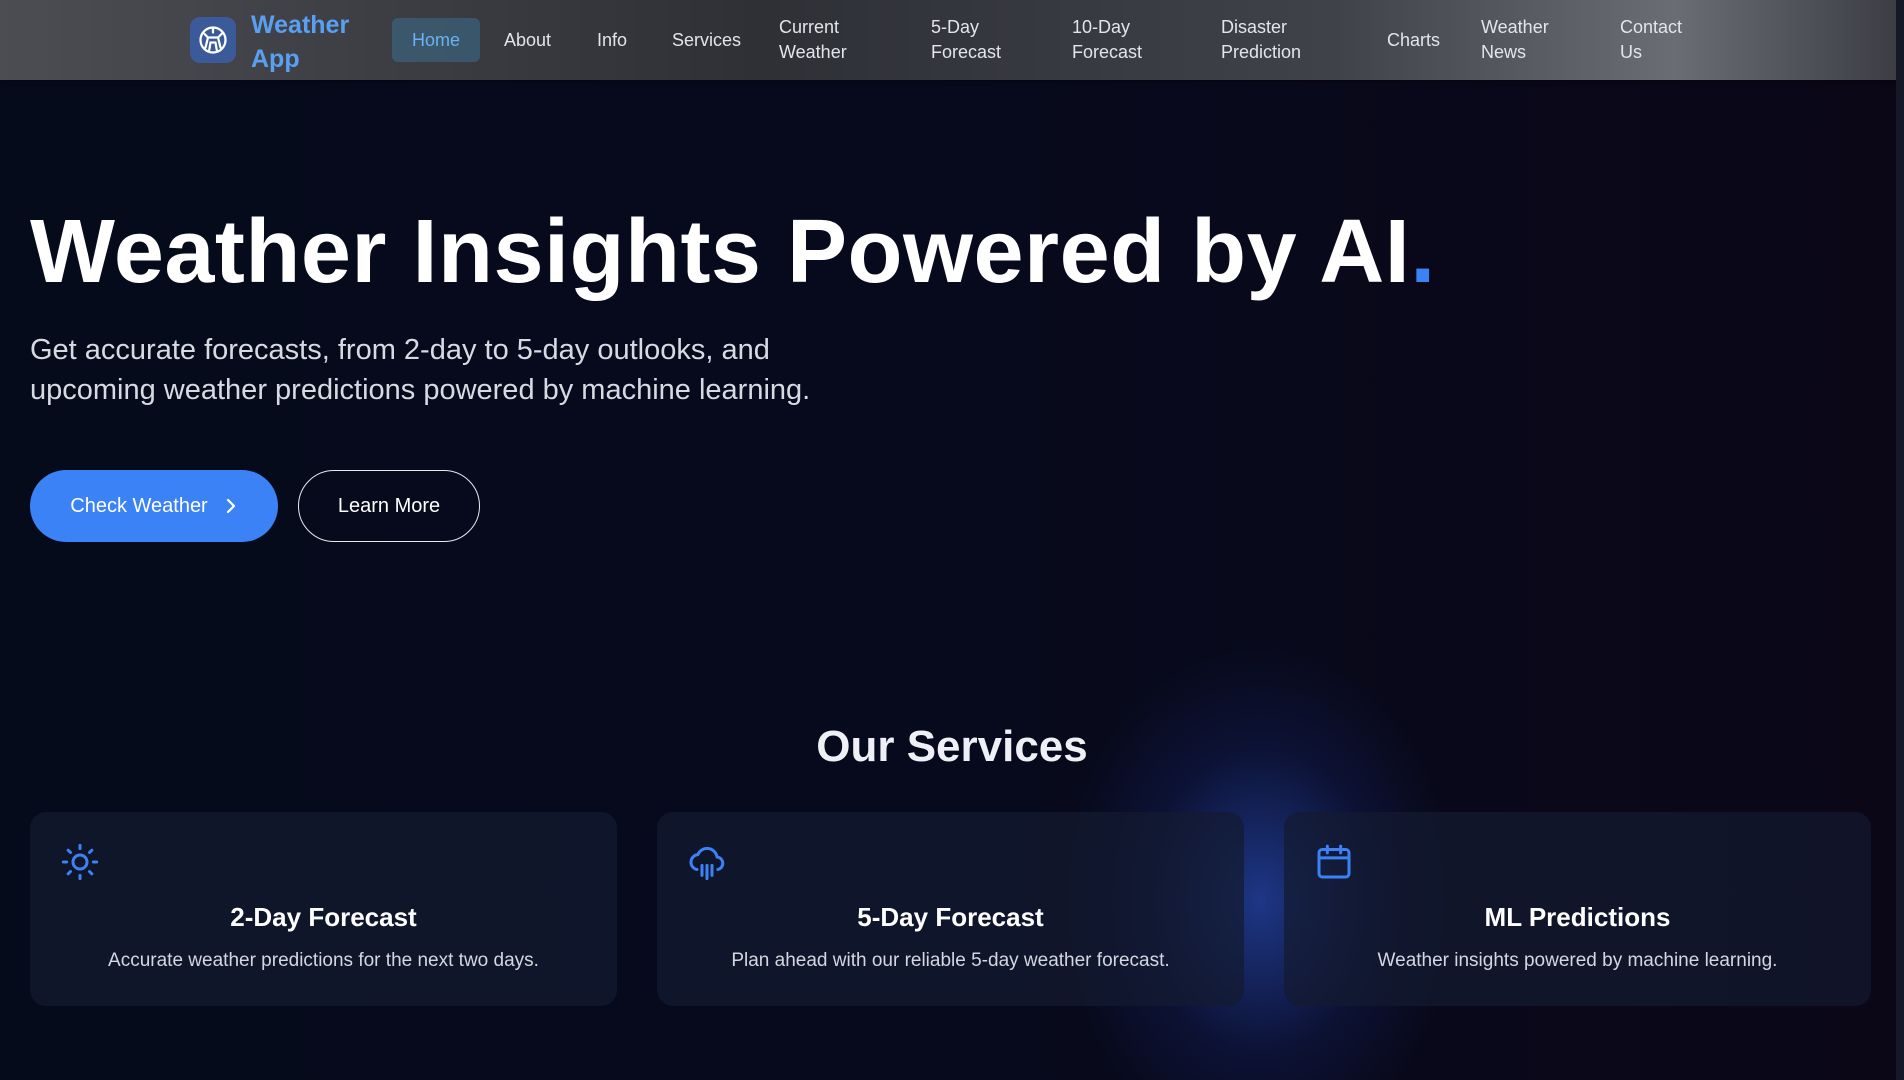 Image resolution: width=1904 pixels, height=1080 pixels. Describe the element at coordinates (436, 40) in the screenshot. I see `nav-home: Home` at that location.